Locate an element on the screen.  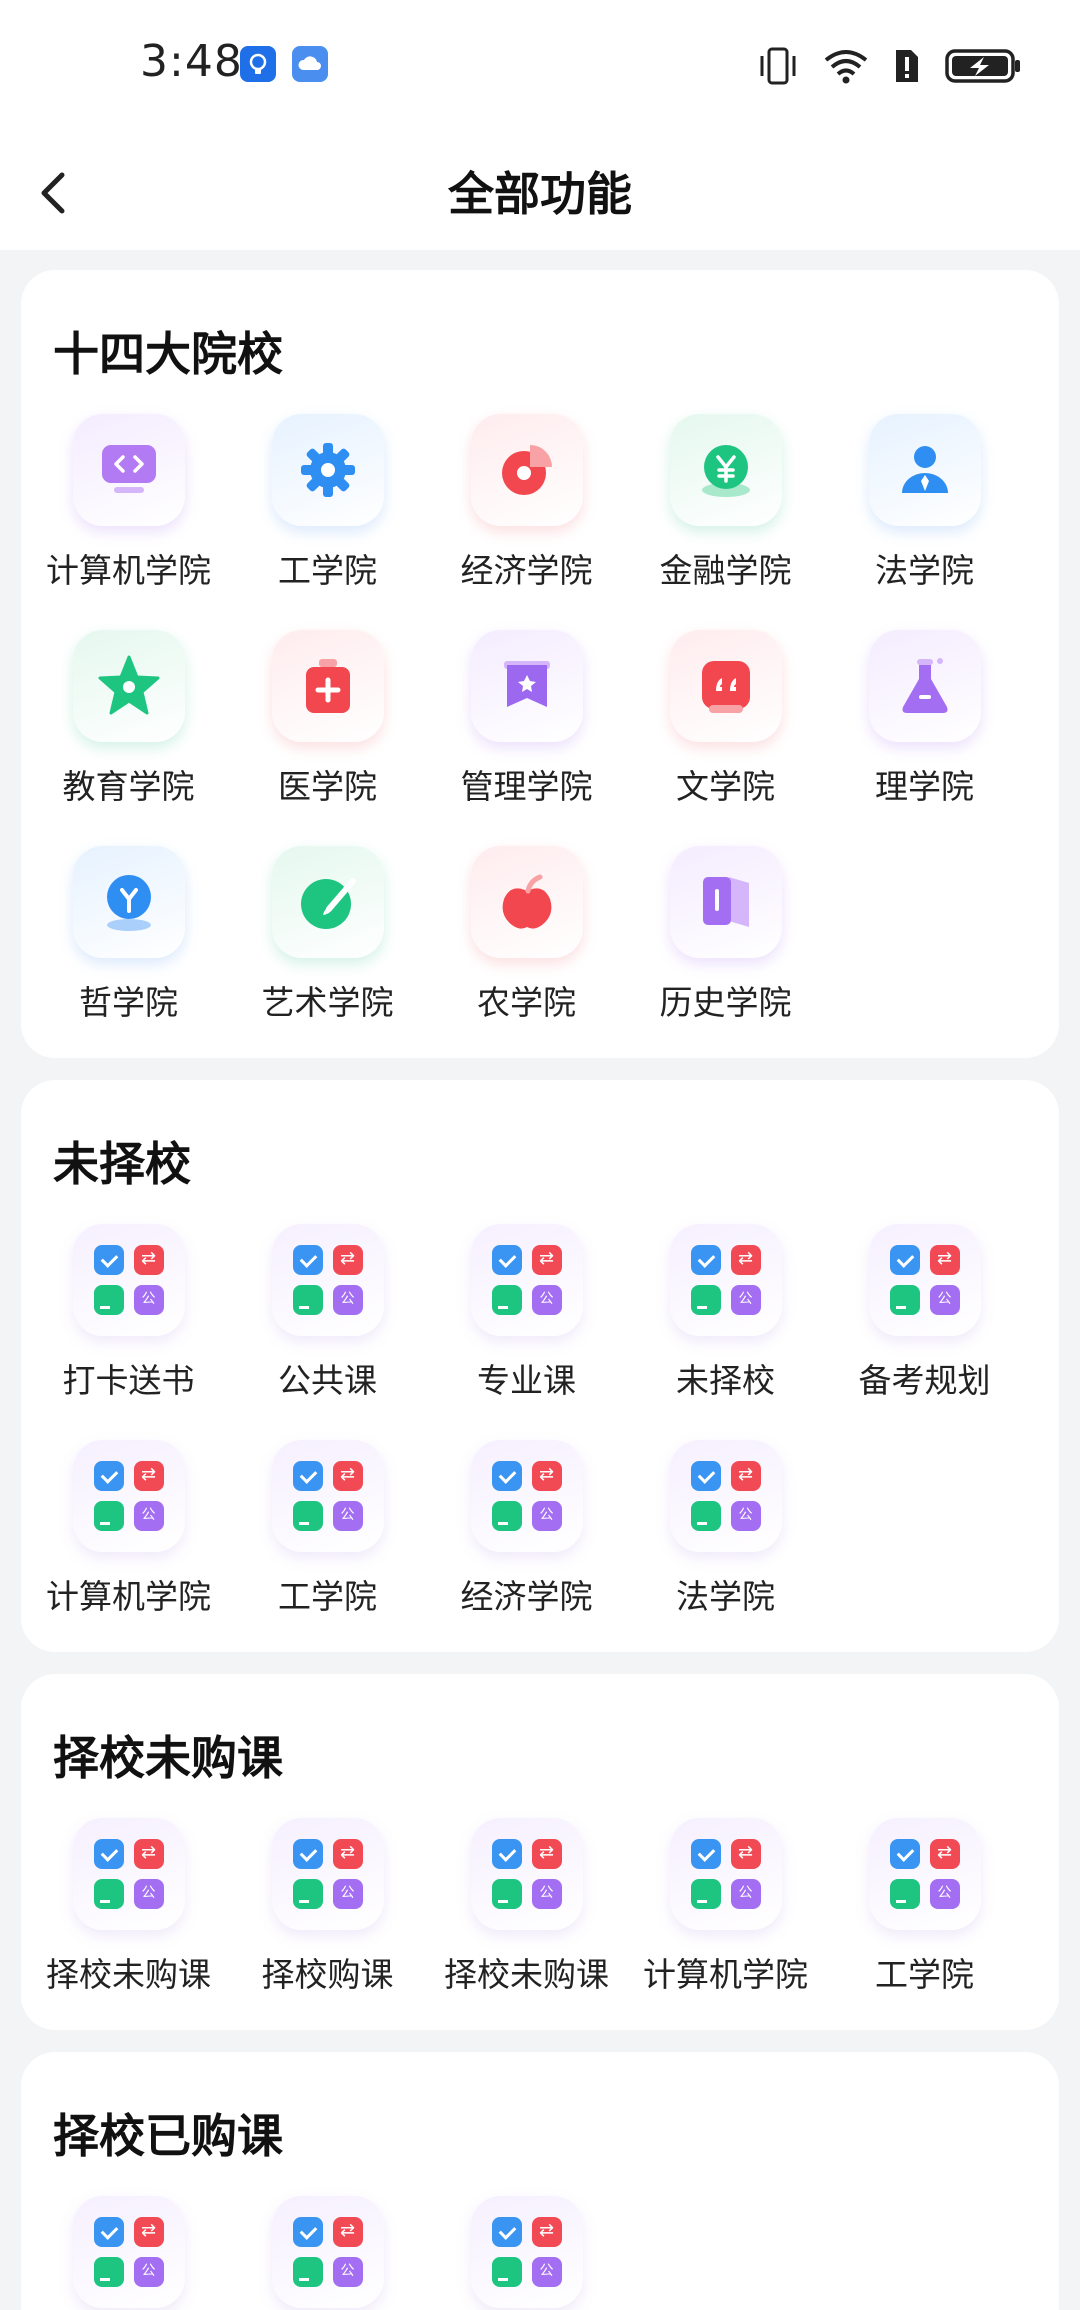
college-item-economics: 经济学院 is located at coordinates (526, 520).